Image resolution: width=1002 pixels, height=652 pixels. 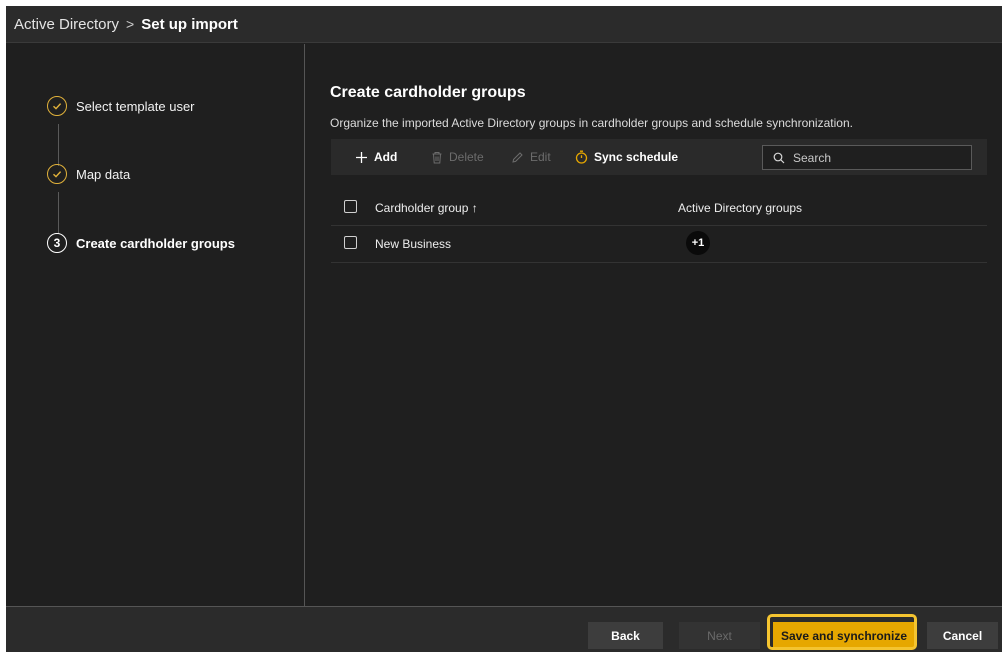 What do you see at coordinates (844, 635) in the screenshot?
I see `save-and-synchronize-button: Save and synchronize` at bounding box center [844, 635].